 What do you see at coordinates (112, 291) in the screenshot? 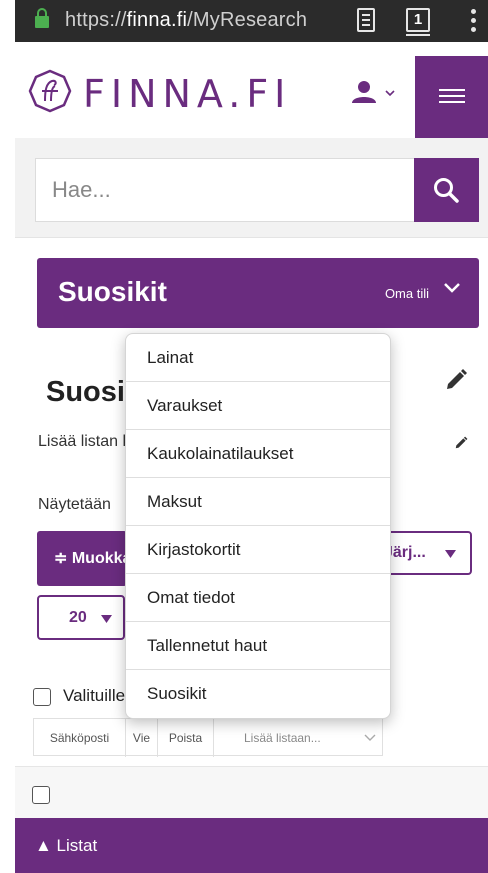
I see `account-section-title: Suosikit` at bounding box center [112, 291].